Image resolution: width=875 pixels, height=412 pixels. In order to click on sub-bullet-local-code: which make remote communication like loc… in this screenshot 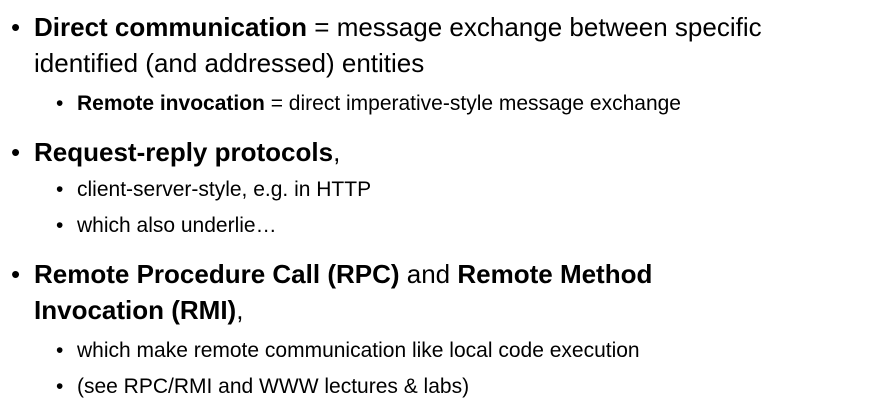, I will do `click(358, 350)`.